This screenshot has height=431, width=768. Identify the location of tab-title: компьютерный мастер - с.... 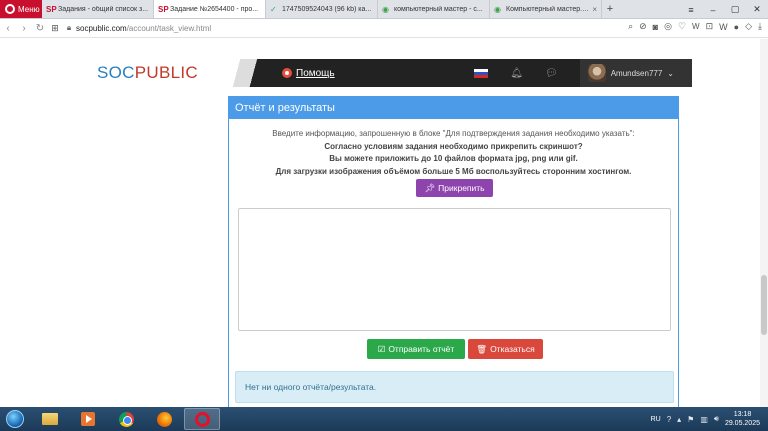
(438, 9).